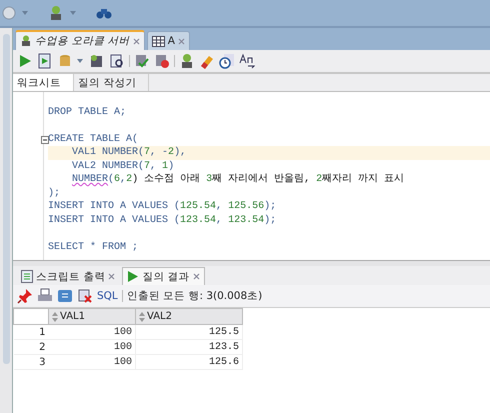  Describe the element at coordinates (45, 296) in the screenshot. I see `print-icon` at that location.